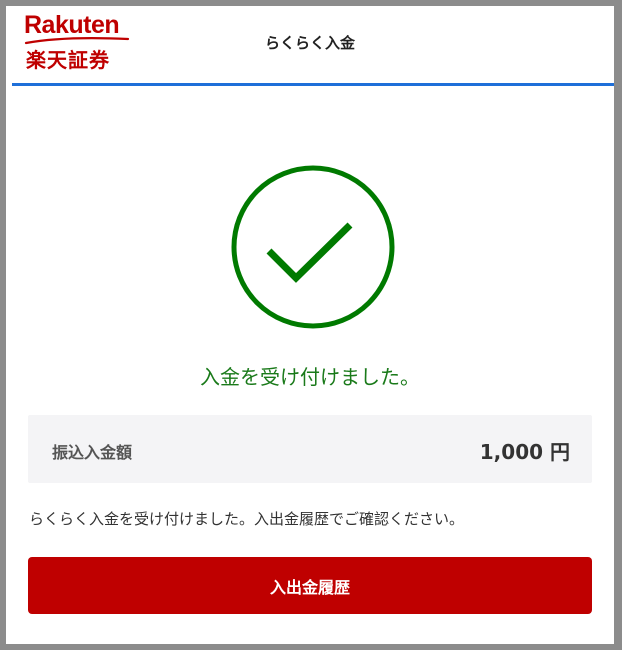 The height and width of the screenshot is (650, 622). I want to click on transfer-amount-label: 振込入金額, so click(92, 452).